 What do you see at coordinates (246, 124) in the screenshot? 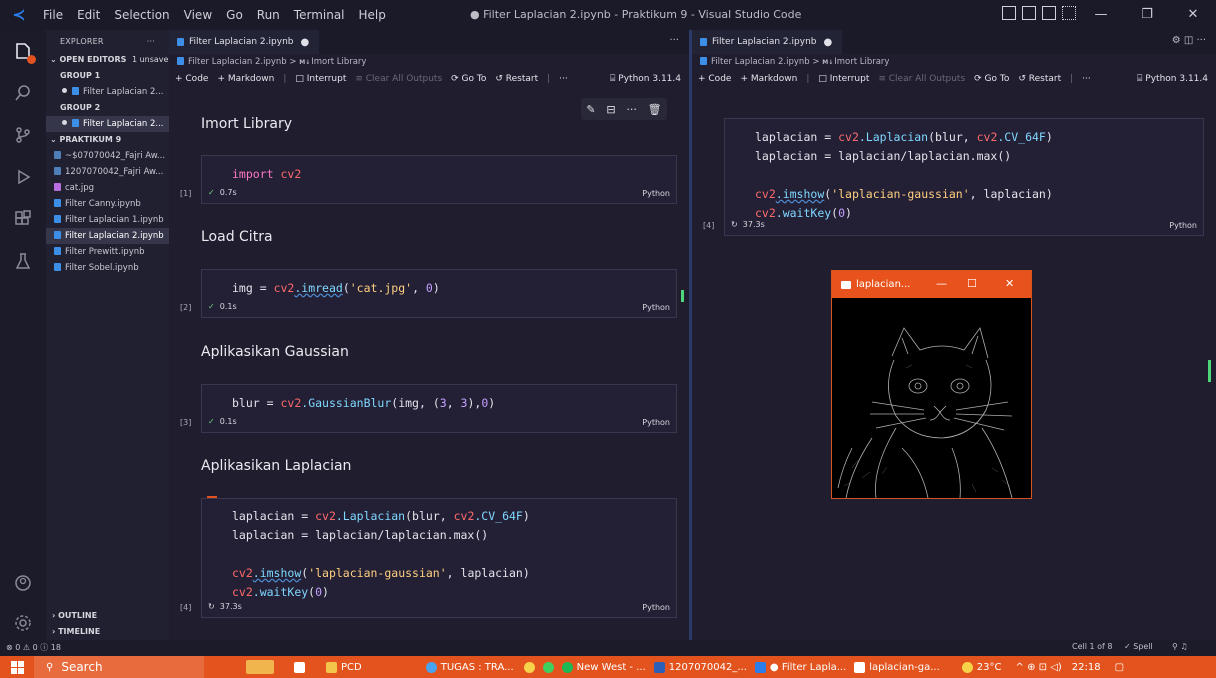
I see `markdown-heading-1: Imort Library` at bounding box center [246, 124].